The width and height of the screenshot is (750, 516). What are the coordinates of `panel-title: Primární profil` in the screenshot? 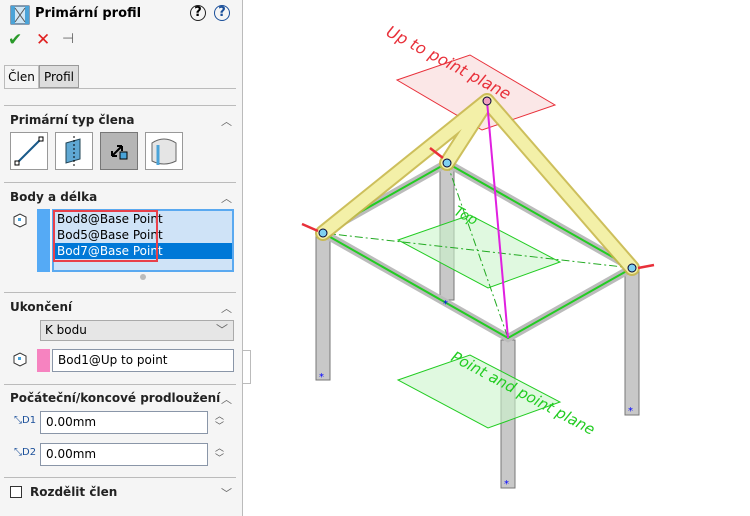 It's located at (88, 13).